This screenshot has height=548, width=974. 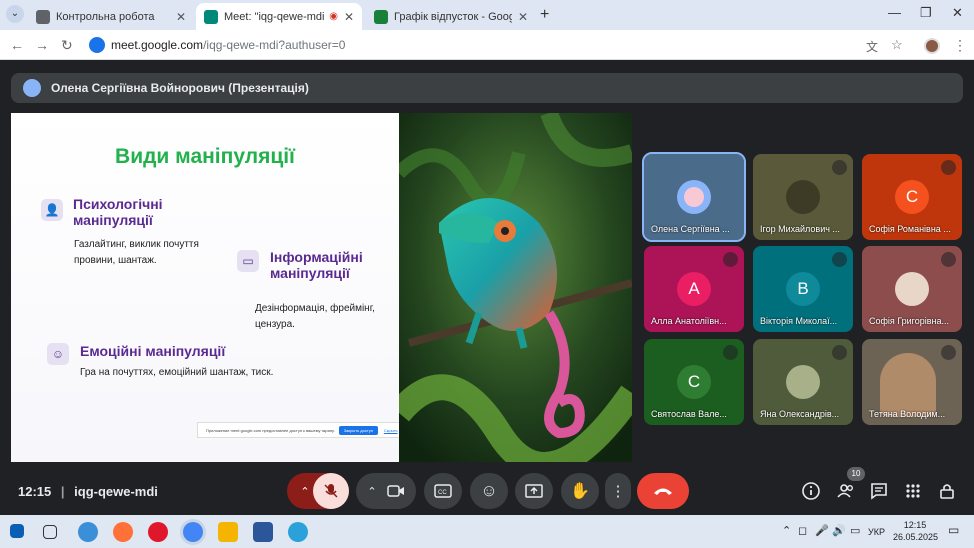 I want to click on svg-text: CC, so click(x=442, y=493).